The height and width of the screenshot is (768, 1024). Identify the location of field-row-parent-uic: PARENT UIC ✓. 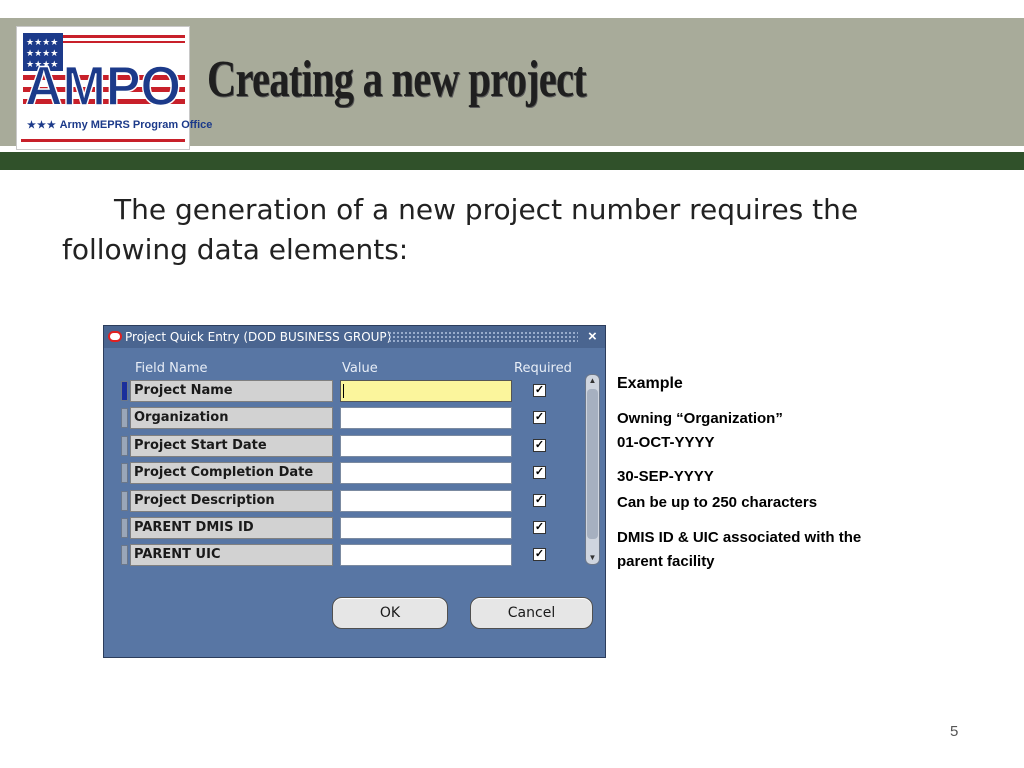
(354, 555).